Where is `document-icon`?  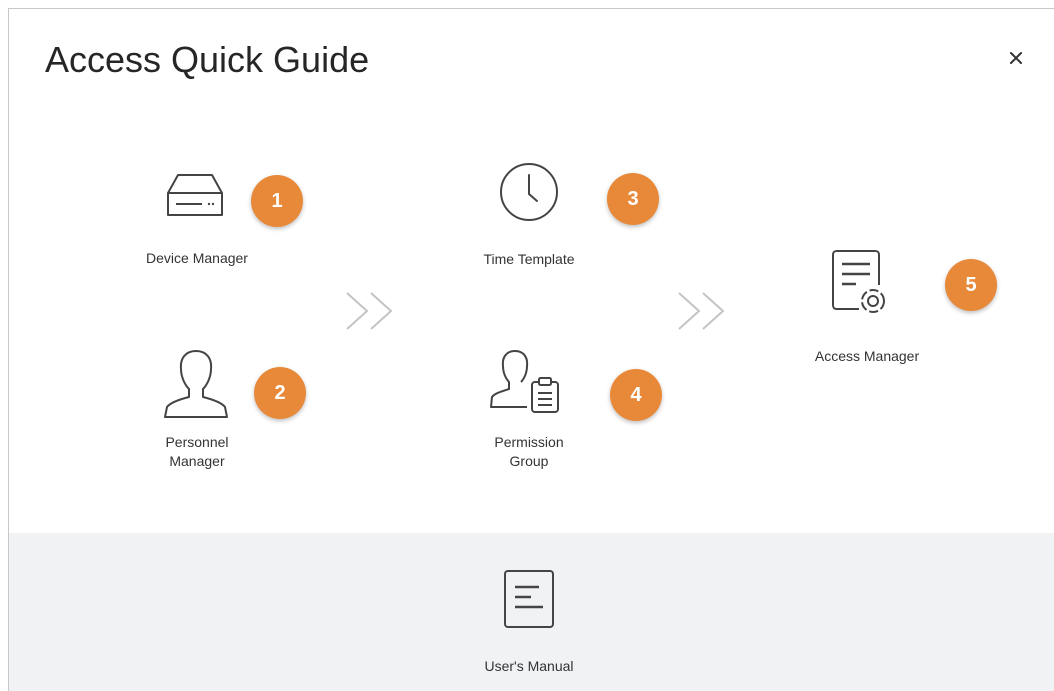 document-icon is located at coordinates (529, 599).